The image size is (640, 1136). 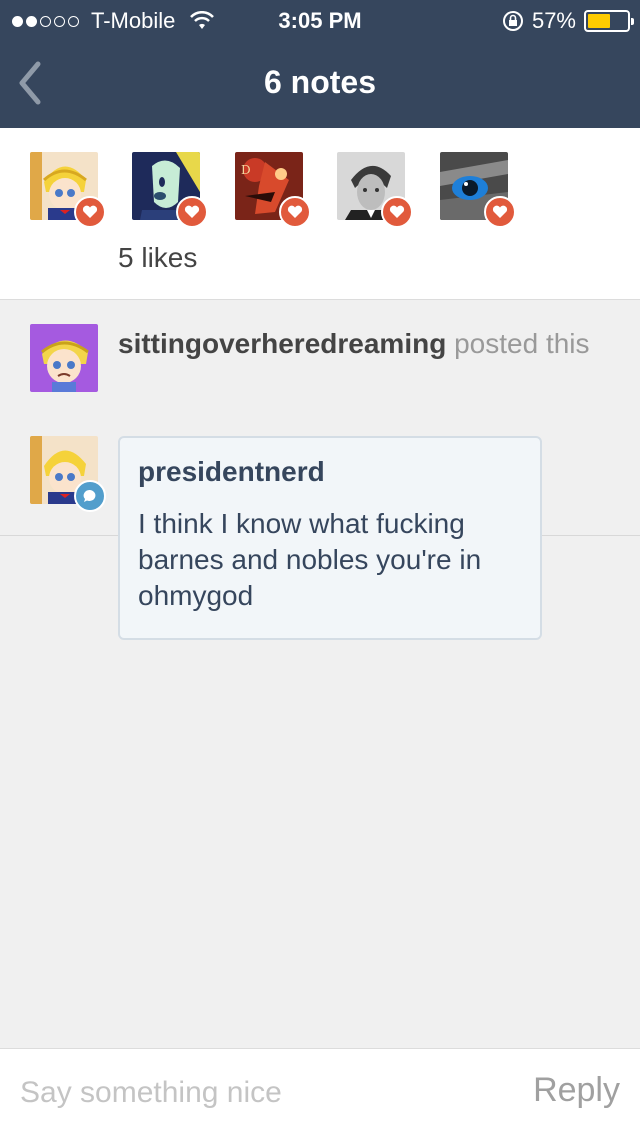 I want to click on status-bar: T-Mobile 3:05 PM 57%, so click(x=320, y=20).